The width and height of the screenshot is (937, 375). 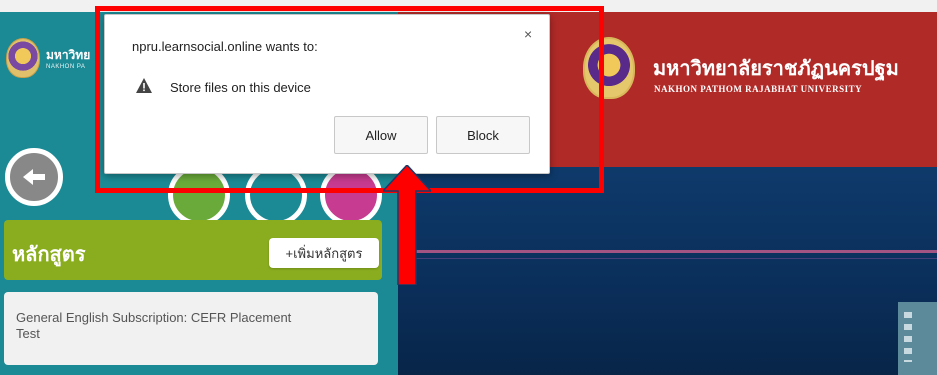 I want to click on add-course-button: +เพิ่มหลักสูตร, so click(x=324, y=253).